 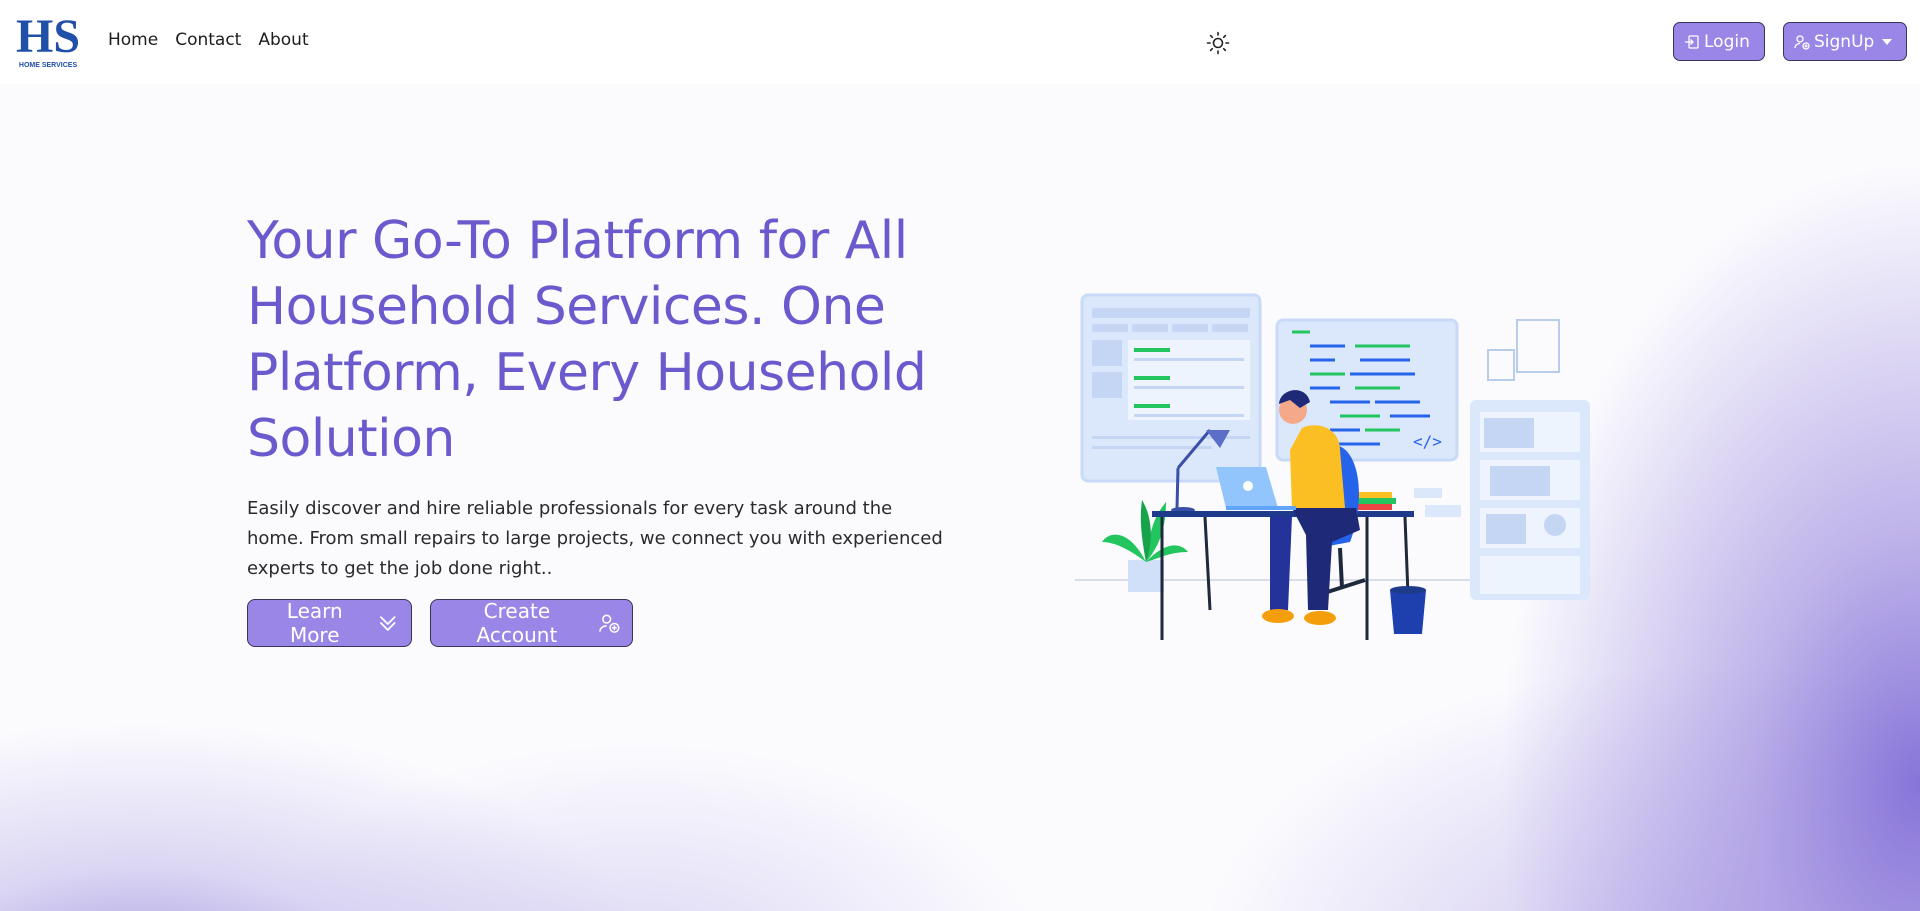 What do you see at coordinates (1887, 41) in the screenshot?
I see `chevron-down-icon` at bounding box center [1887, 41].